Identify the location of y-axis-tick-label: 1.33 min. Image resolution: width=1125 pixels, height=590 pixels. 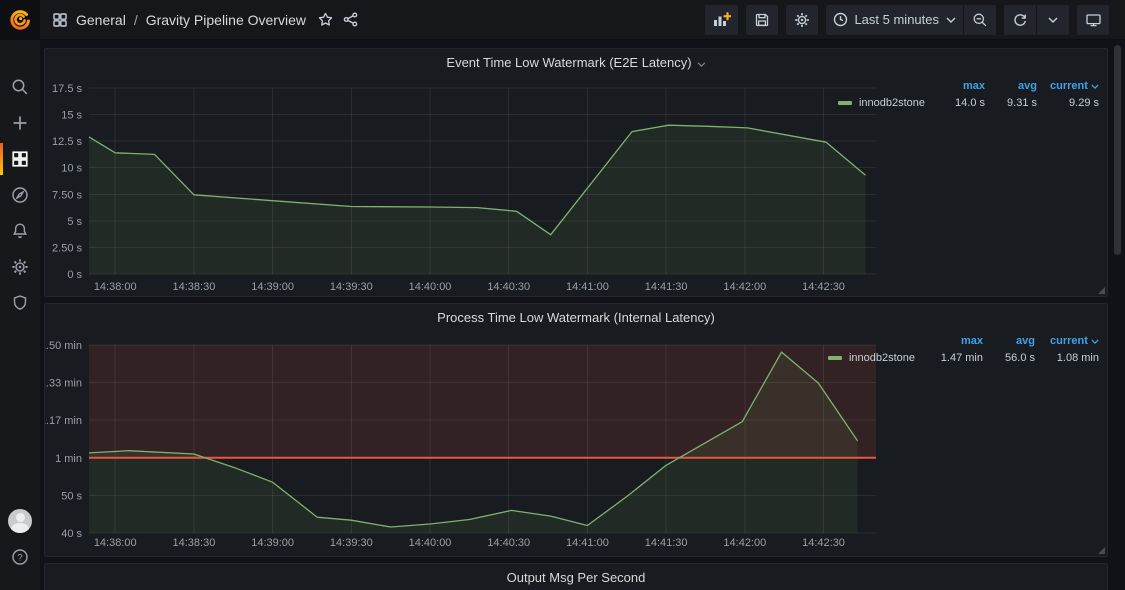
(63, 384).